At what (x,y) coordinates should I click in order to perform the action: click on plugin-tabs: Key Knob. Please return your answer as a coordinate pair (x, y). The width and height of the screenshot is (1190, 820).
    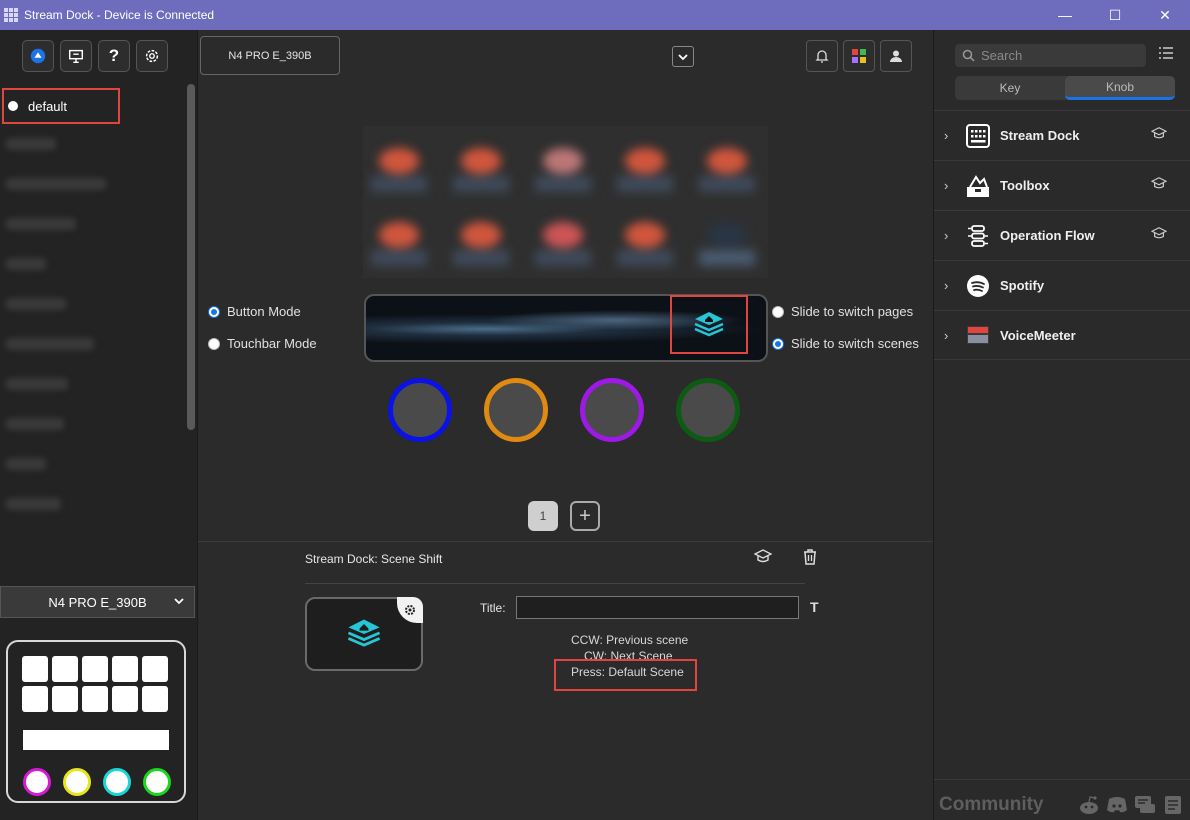
    Looking at the image, I should click on (1065, 88).